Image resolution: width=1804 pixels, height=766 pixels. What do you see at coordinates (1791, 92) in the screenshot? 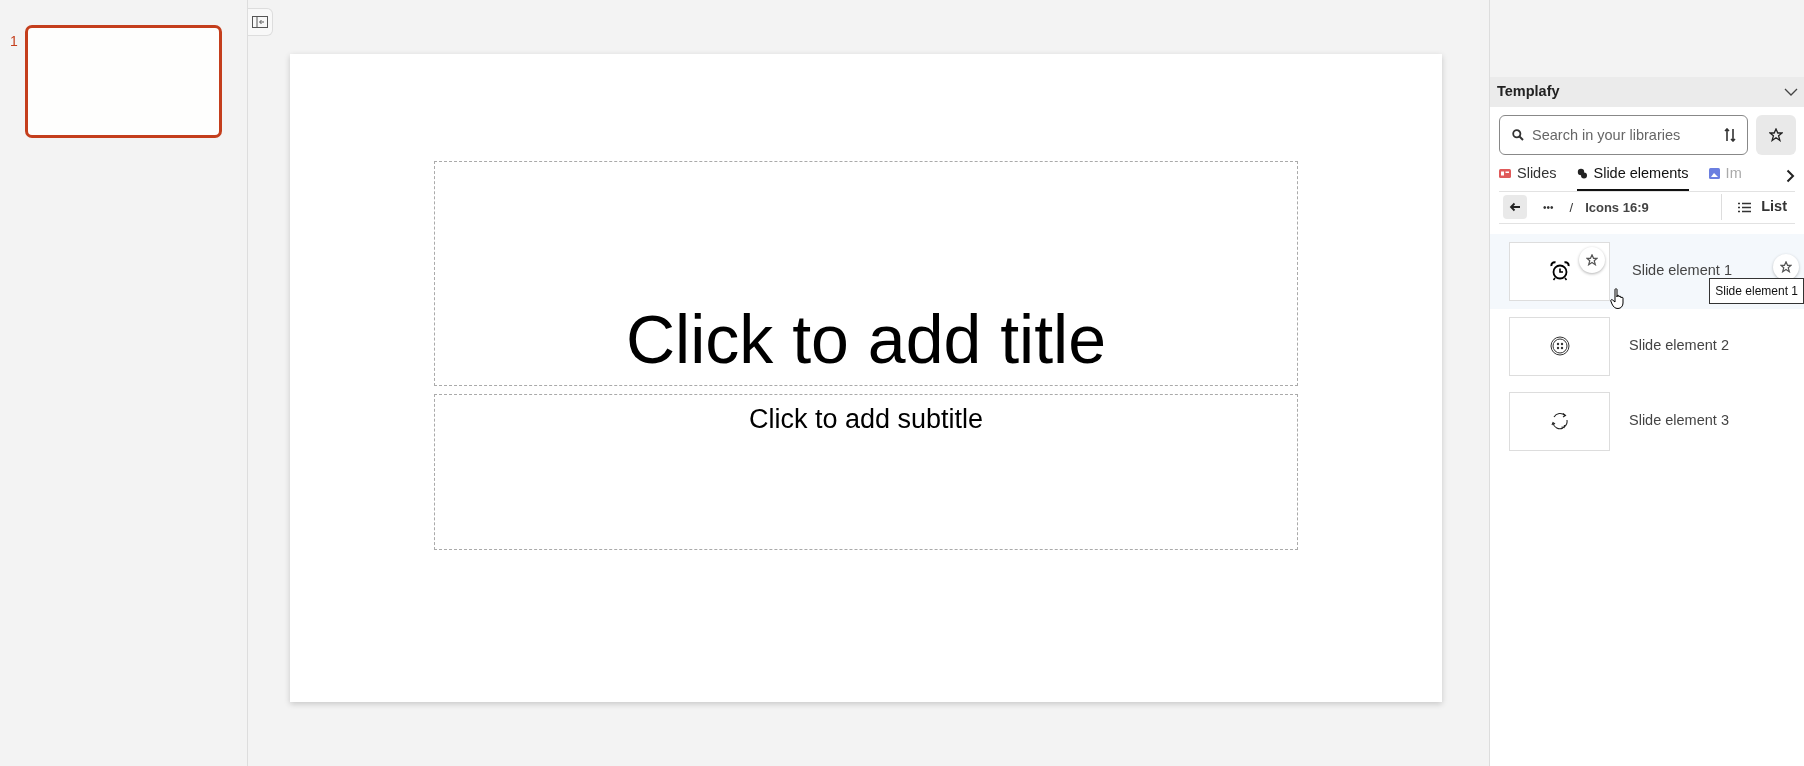
I see `chevron-down-icon` at bounding box center [1791, 92].